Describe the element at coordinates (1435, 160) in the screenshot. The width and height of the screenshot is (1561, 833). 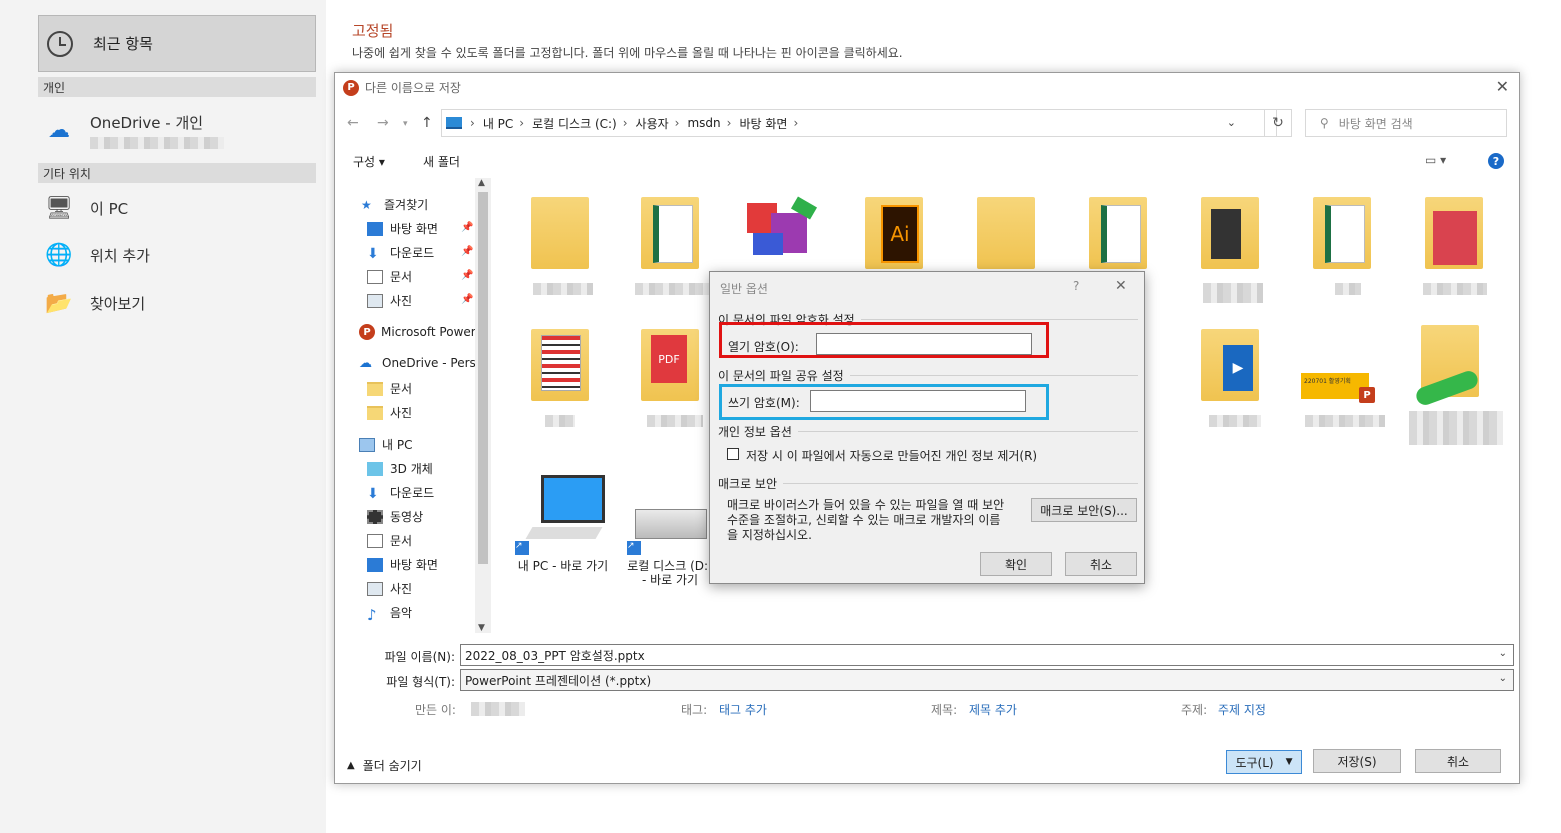
I see `view-options-icon: ▭ ▾` at that location.